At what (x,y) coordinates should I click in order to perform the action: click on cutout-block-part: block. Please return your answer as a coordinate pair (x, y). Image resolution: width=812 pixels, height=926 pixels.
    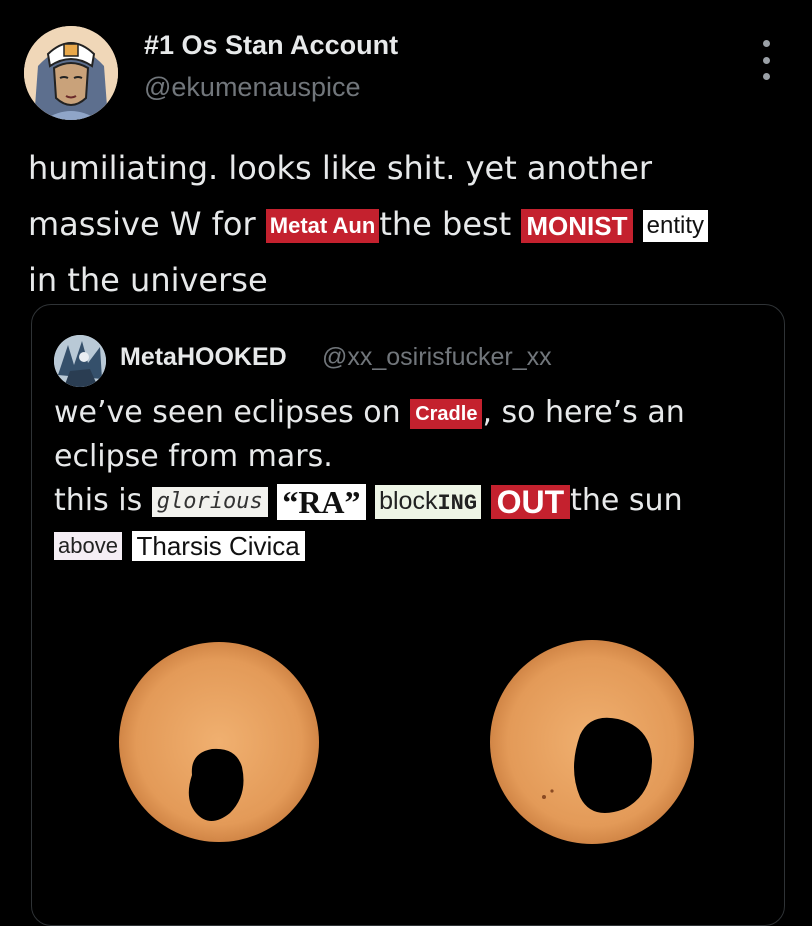
    Looking at the image, I should click on (408, 500).